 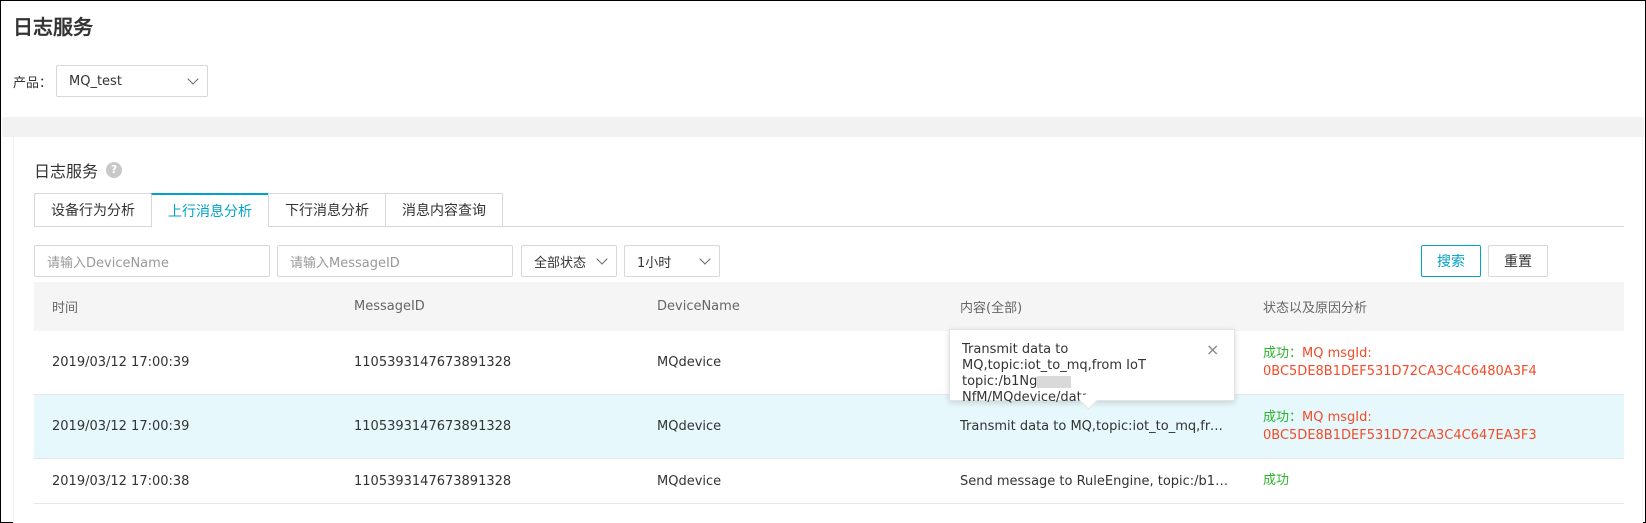 What do you see at coordinates (326, 210) in the screenshot?
I see `tab-downstream-messages: 下行消息分析` at bounding box center [326, 210].